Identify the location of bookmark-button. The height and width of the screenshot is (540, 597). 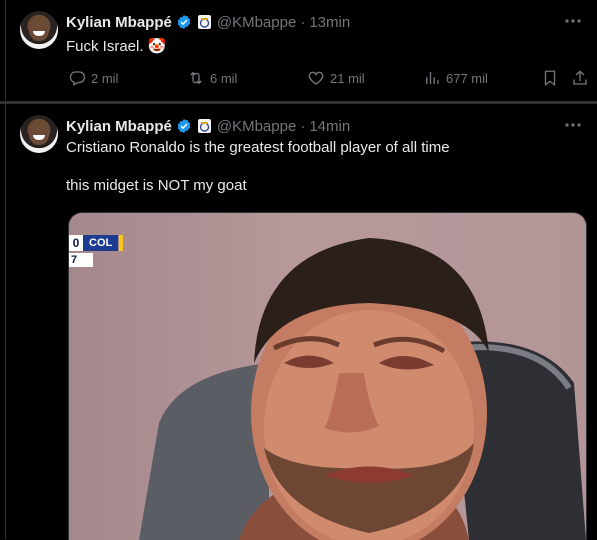
(550, 78).